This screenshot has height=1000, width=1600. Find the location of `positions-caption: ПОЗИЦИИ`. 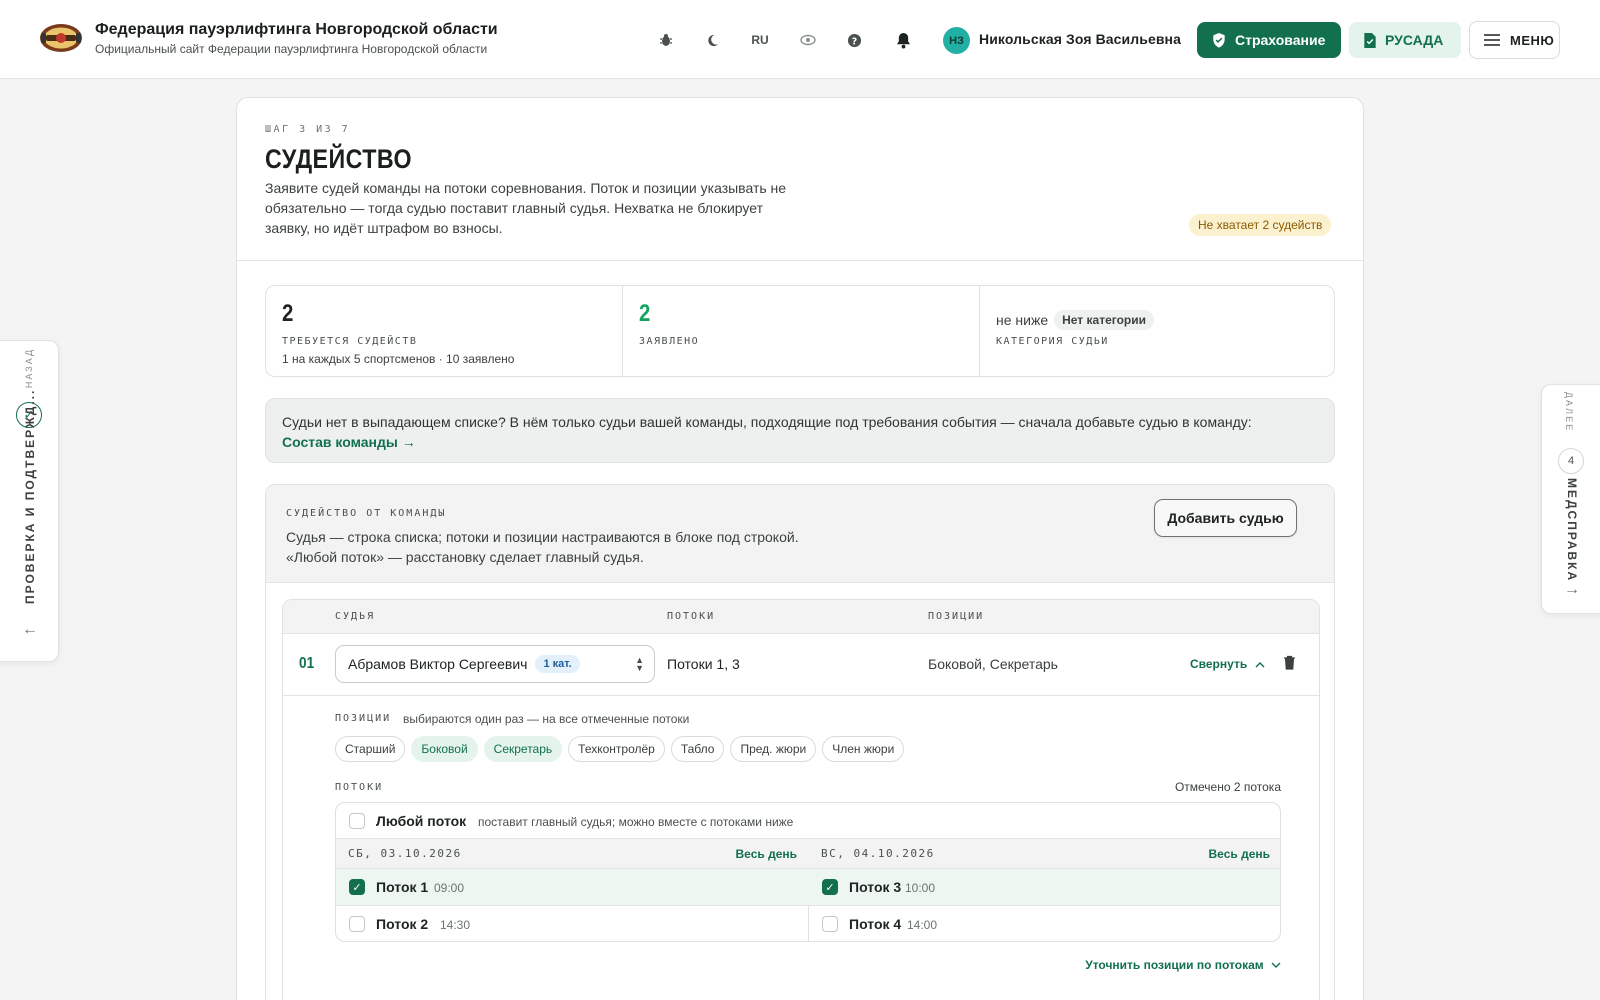

positions-caption: ПОЗИЦИИ is located at coordinates (363, 718).